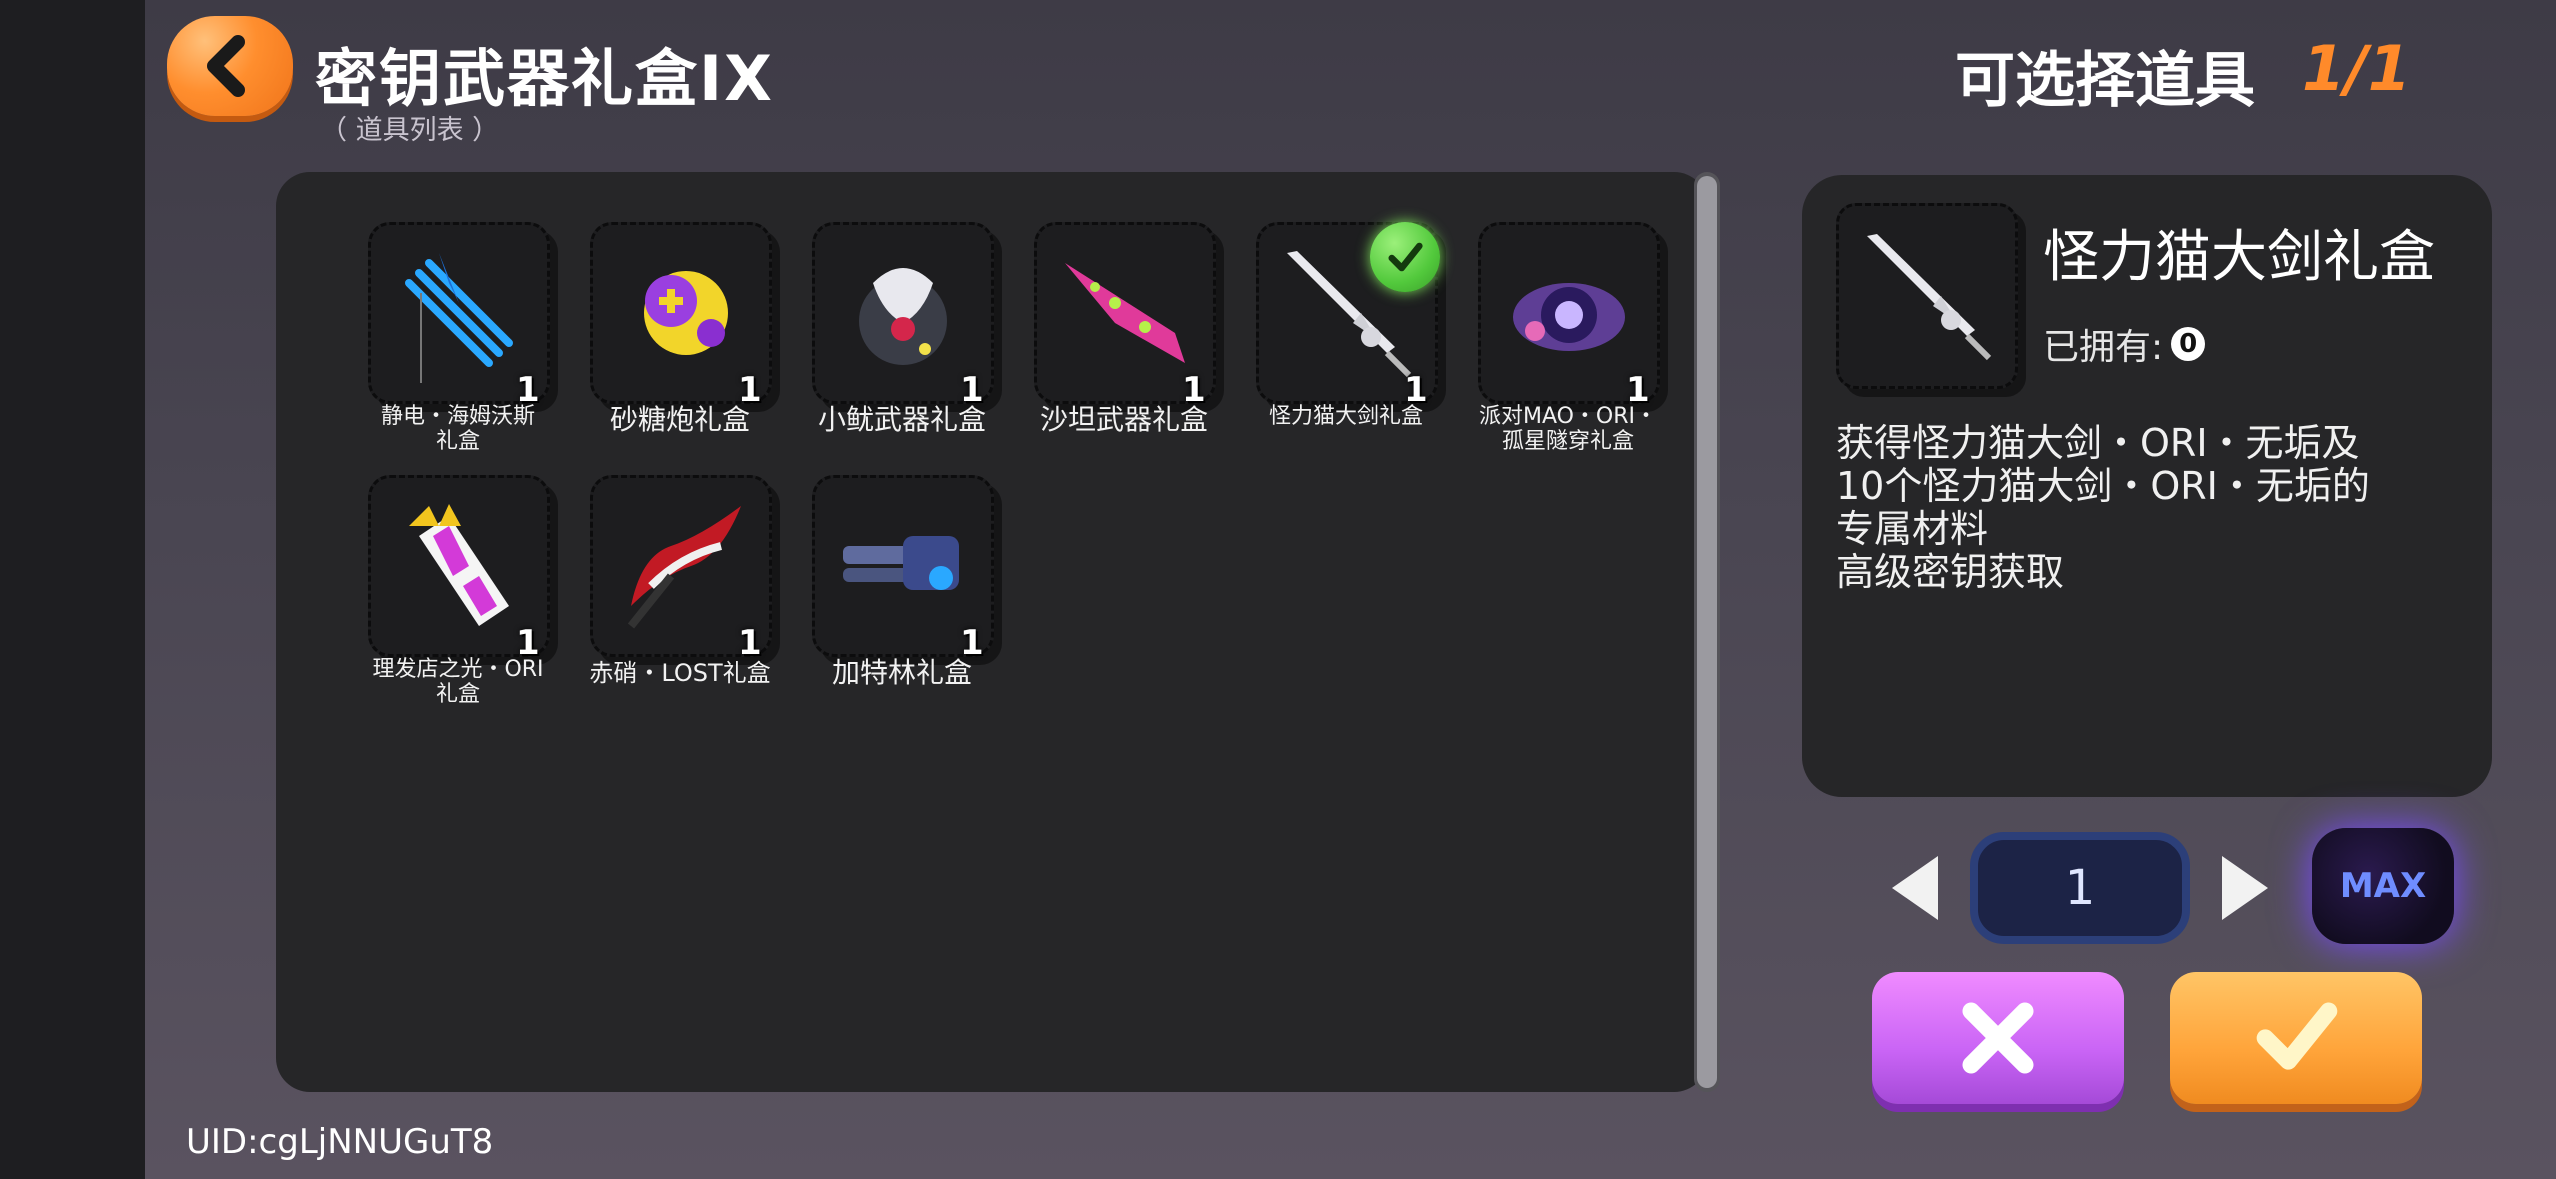  I want to click on description-line: 专属材料, so click(1912, 529).